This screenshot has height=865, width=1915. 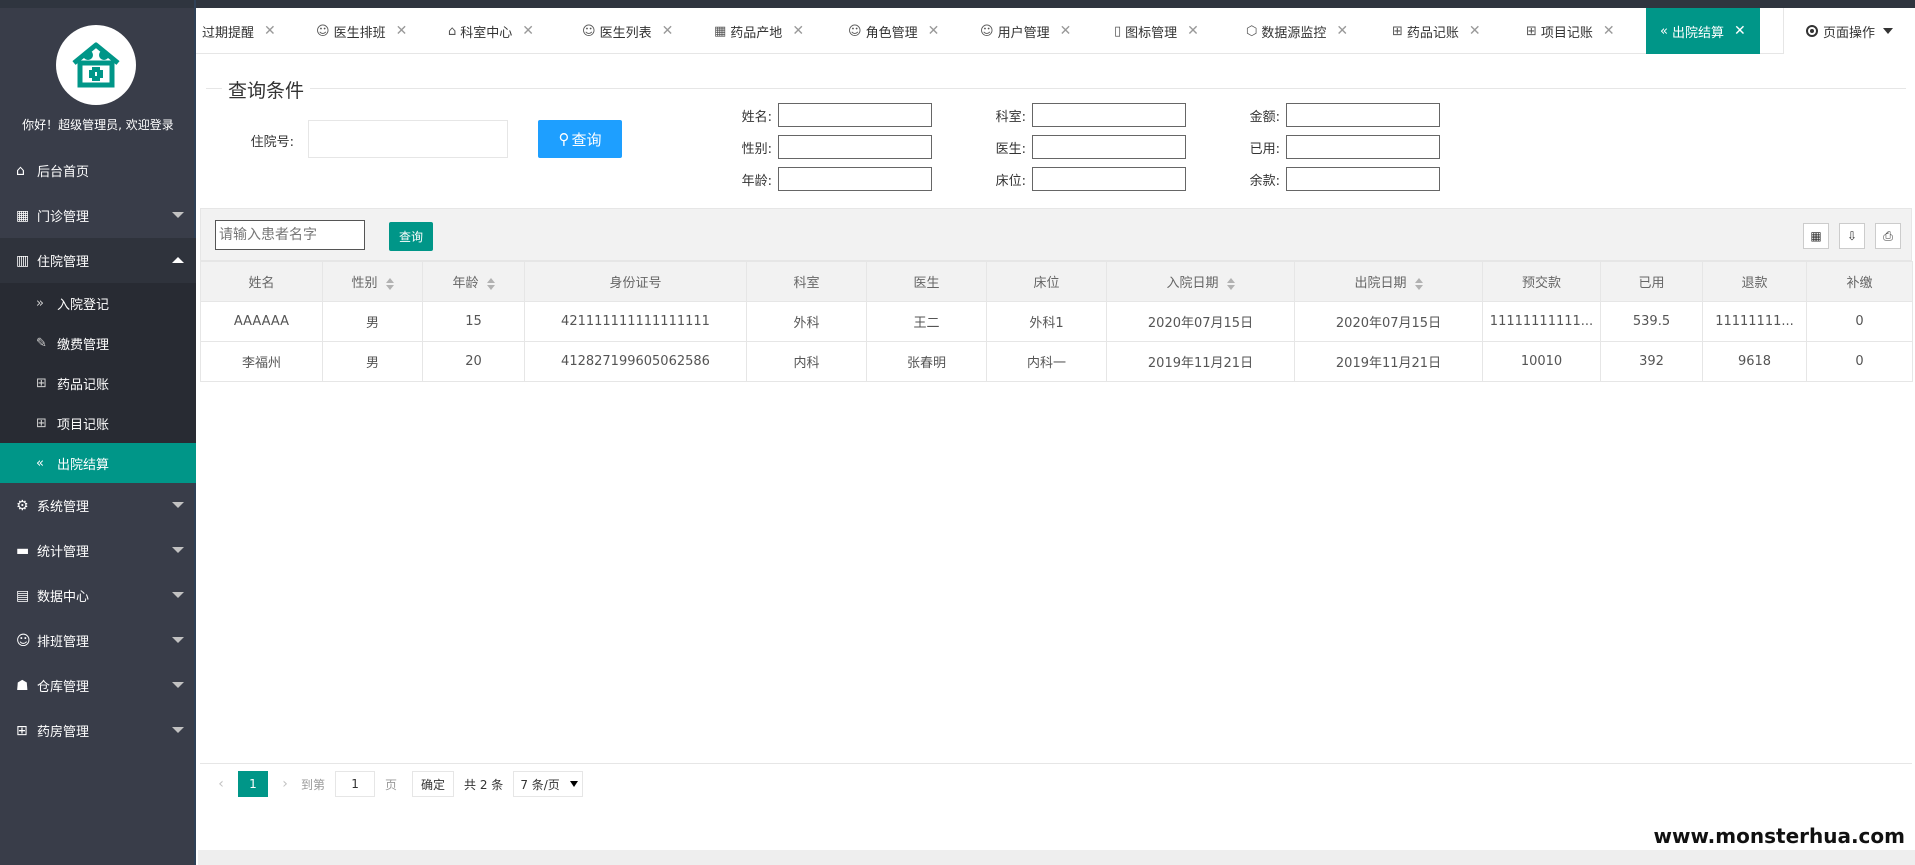 I want to click on book-icon: ⊞, so click(x=1531, y=31).